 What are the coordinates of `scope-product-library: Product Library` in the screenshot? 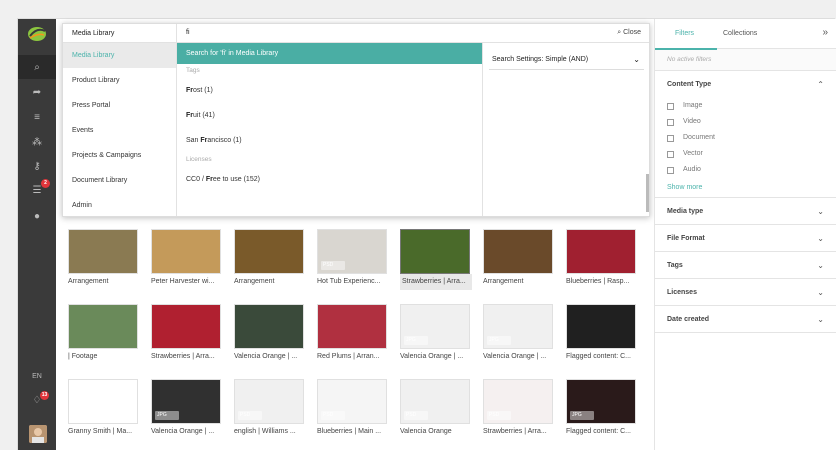 It's located at (119, 80).